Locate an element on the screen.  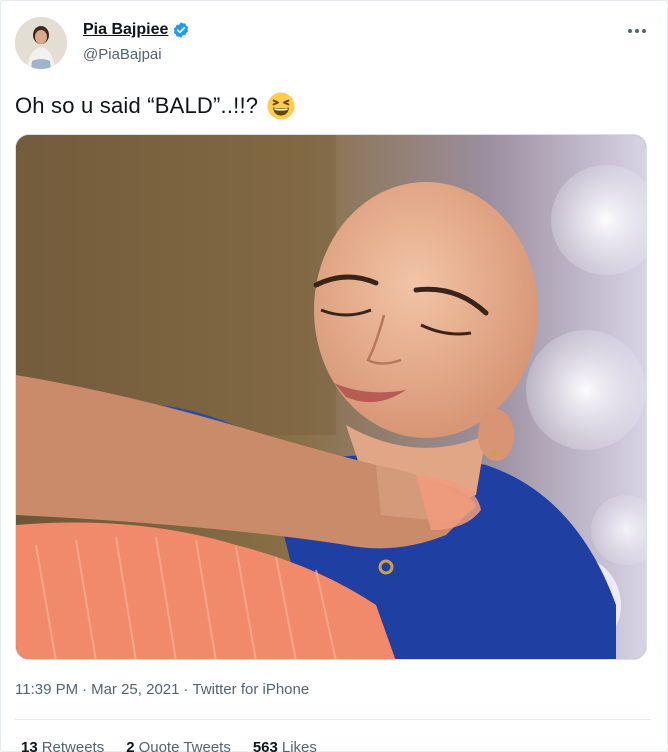
author-avatar is located at coordinates (41, 43).